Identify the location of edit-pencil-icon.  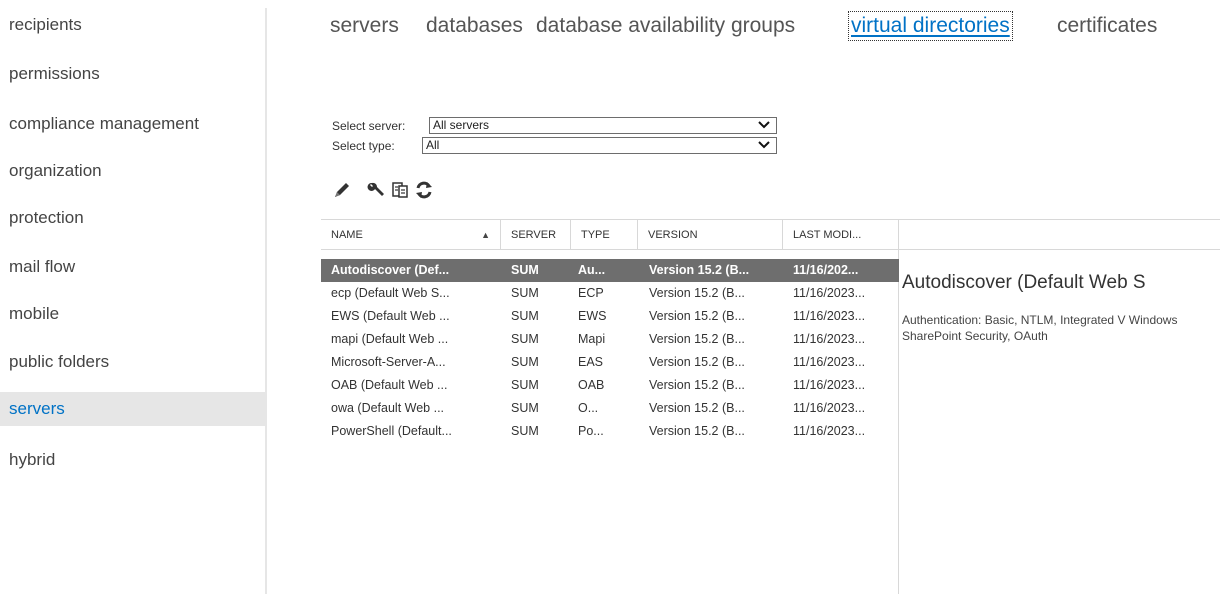
(342, 190).